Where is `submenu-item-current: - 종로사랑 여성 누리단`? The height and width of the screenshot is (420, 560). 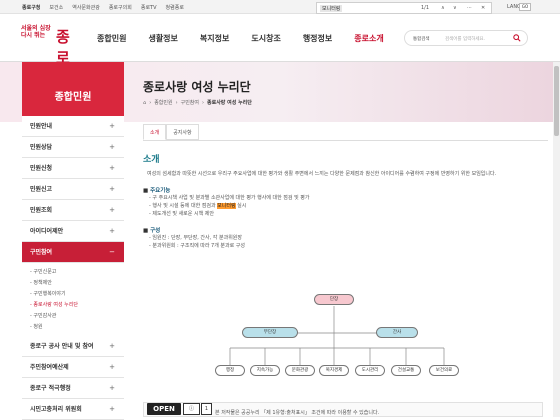 submenu-item-current: - 종로사랑 여성 누리단 is located at coordinates (73, 305).